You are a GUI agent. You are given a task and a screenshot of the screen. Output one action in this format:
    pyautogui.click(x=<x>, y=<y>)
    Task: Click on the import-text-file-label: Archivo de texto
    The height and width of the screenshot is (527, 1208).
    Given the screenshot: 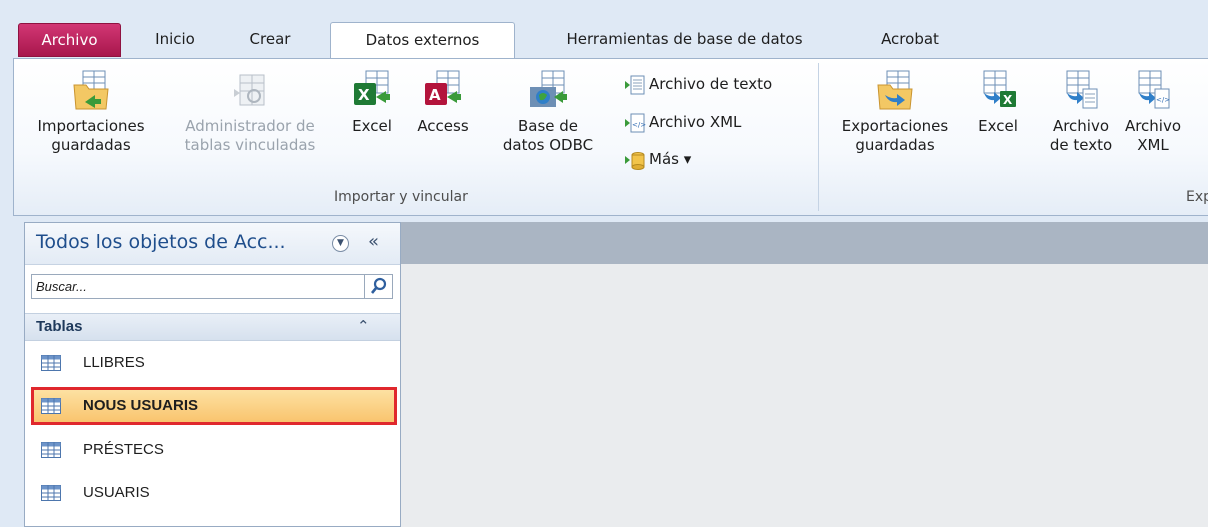 What is the action you would take?
    pyautogui.click(x=711, y=84)
    